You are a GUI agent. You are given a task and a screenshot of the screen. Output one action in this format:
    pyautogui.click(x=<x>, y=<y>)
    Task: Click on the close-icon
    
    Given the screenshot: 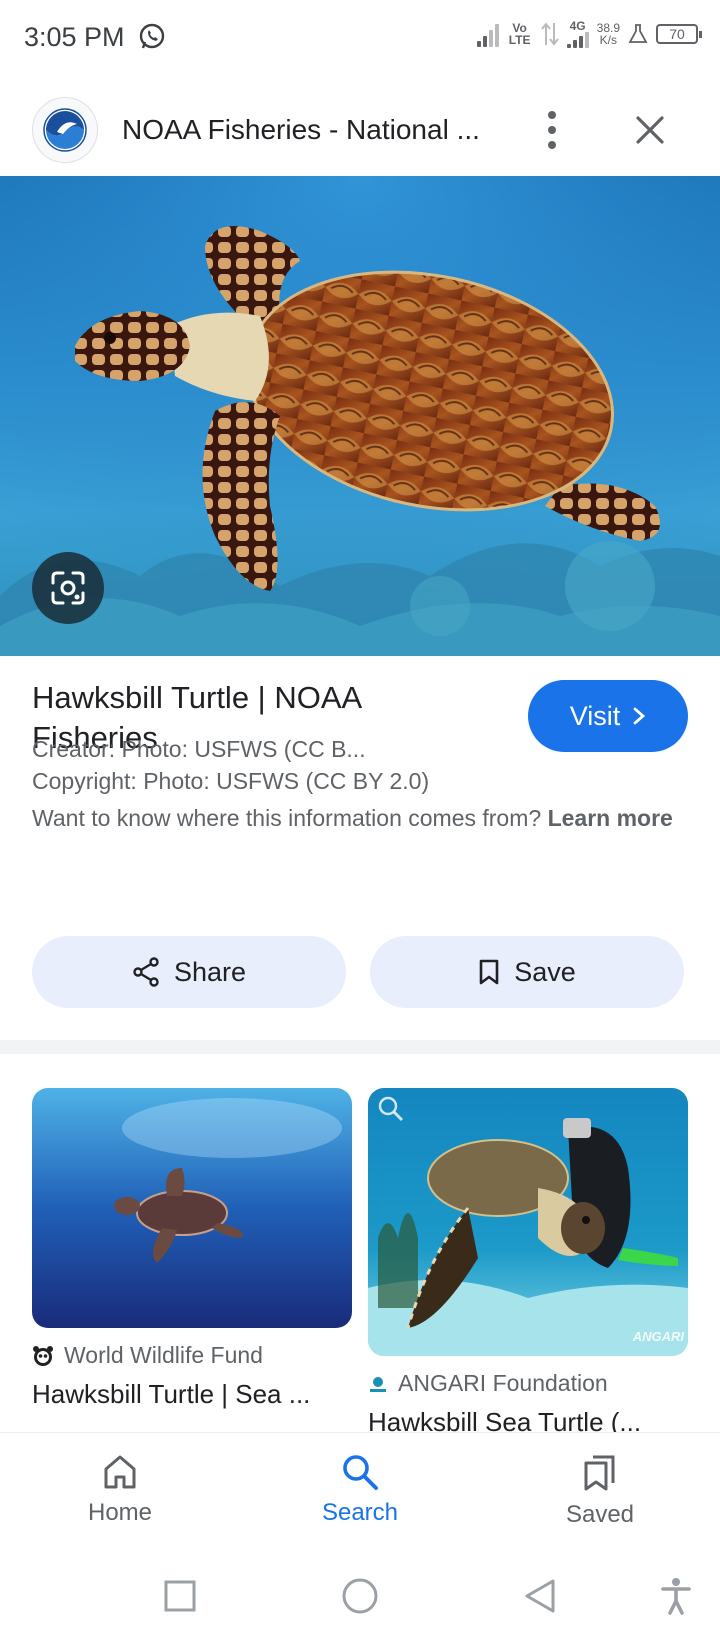 What is the action you would take?
    pyautogui.click(x=650, y=130)
    